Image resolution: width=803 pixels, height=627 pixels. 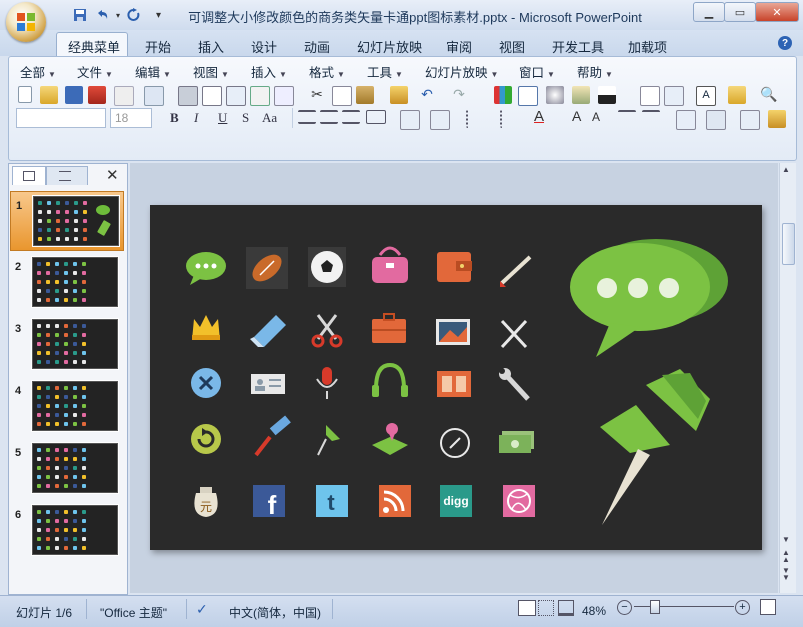 What do you see at coordinates (546, 608) in the screenshot?
I see `slide-sorter-icon` at bounding box center [546, 608].